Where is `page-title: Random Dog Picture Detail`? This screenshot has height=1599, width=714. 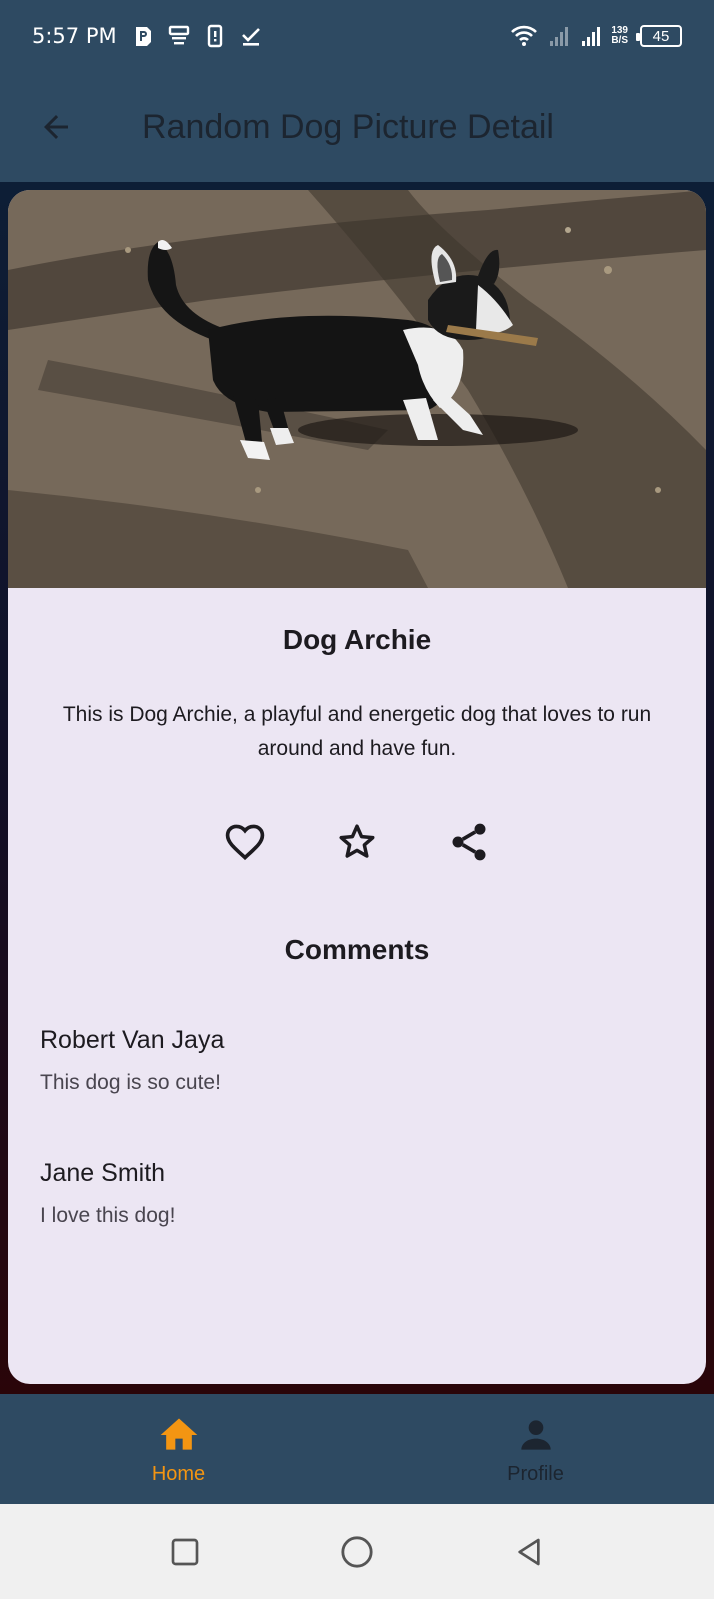
page-title: Random Dog Picture Detail is located at coordinates (348, 126).